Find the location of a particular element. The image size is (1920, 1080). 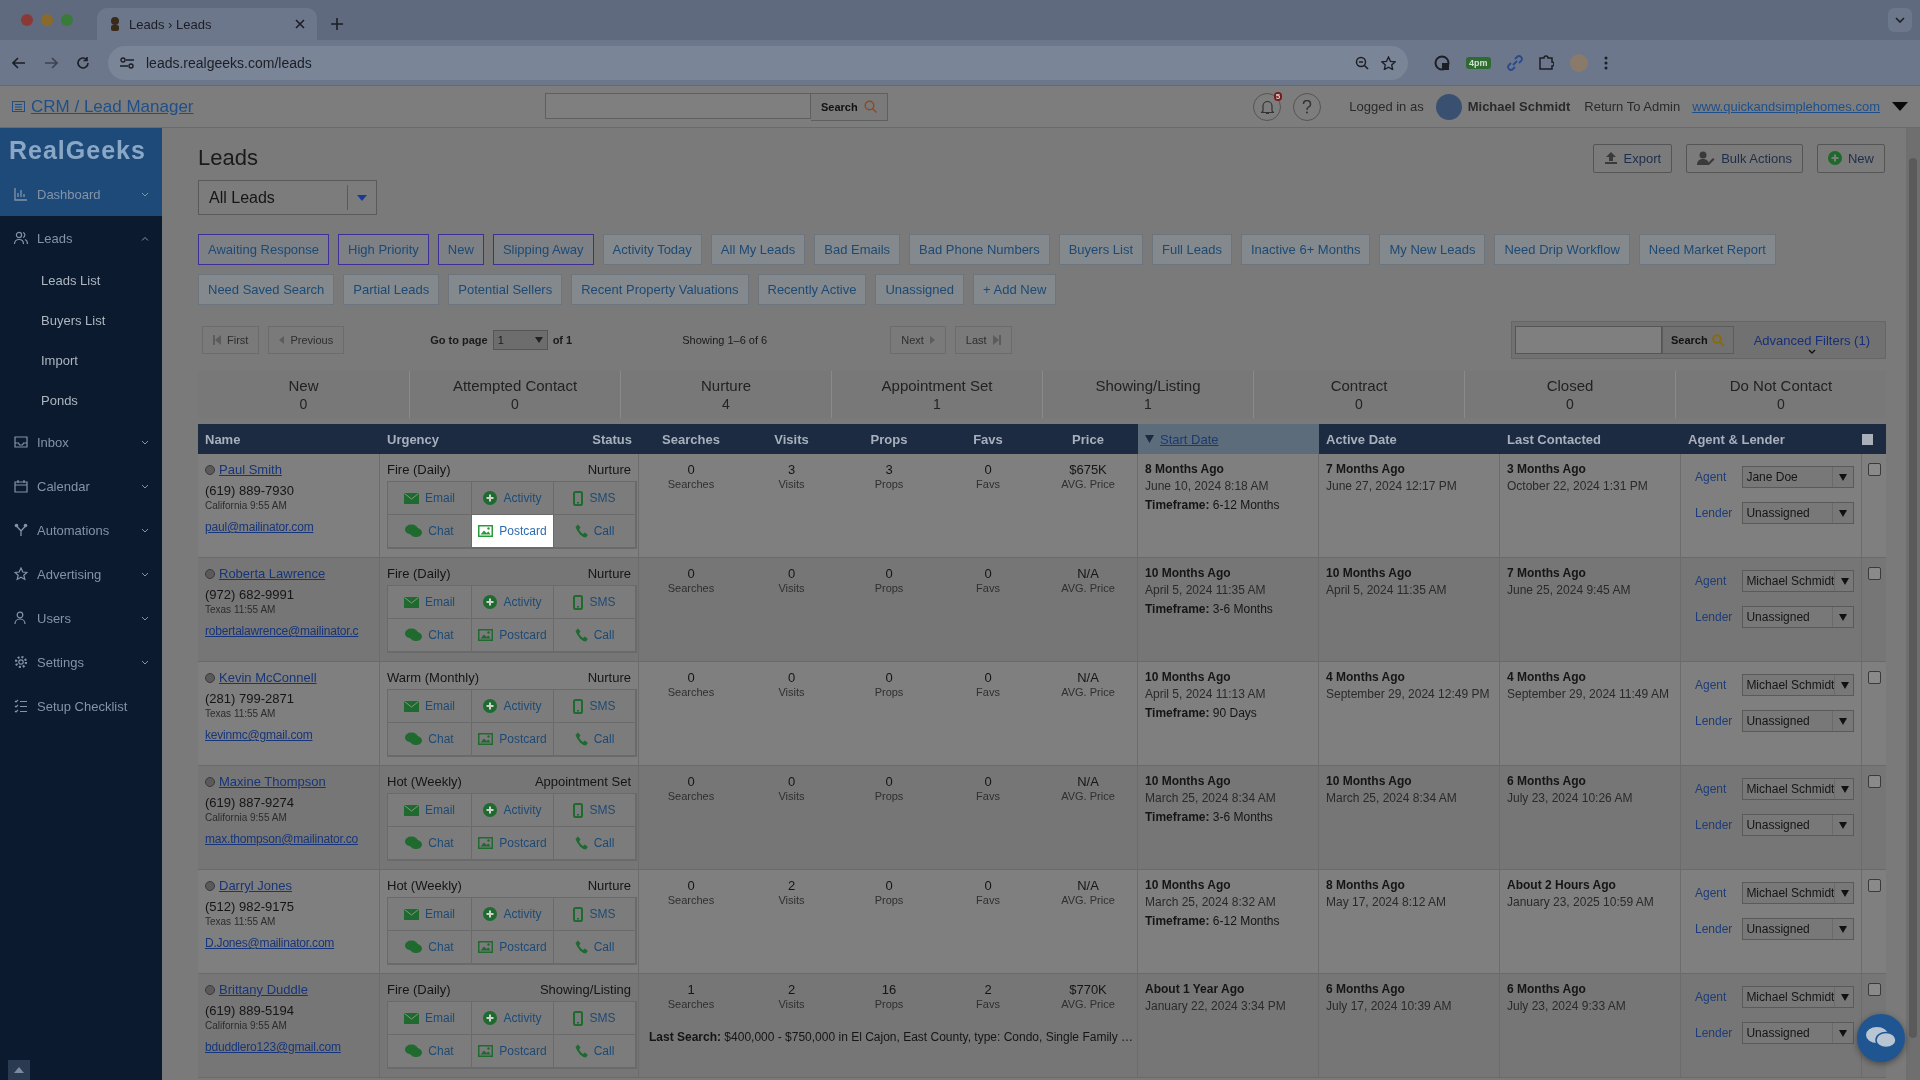

new-tab-icon is located at coordinates (337, 24).